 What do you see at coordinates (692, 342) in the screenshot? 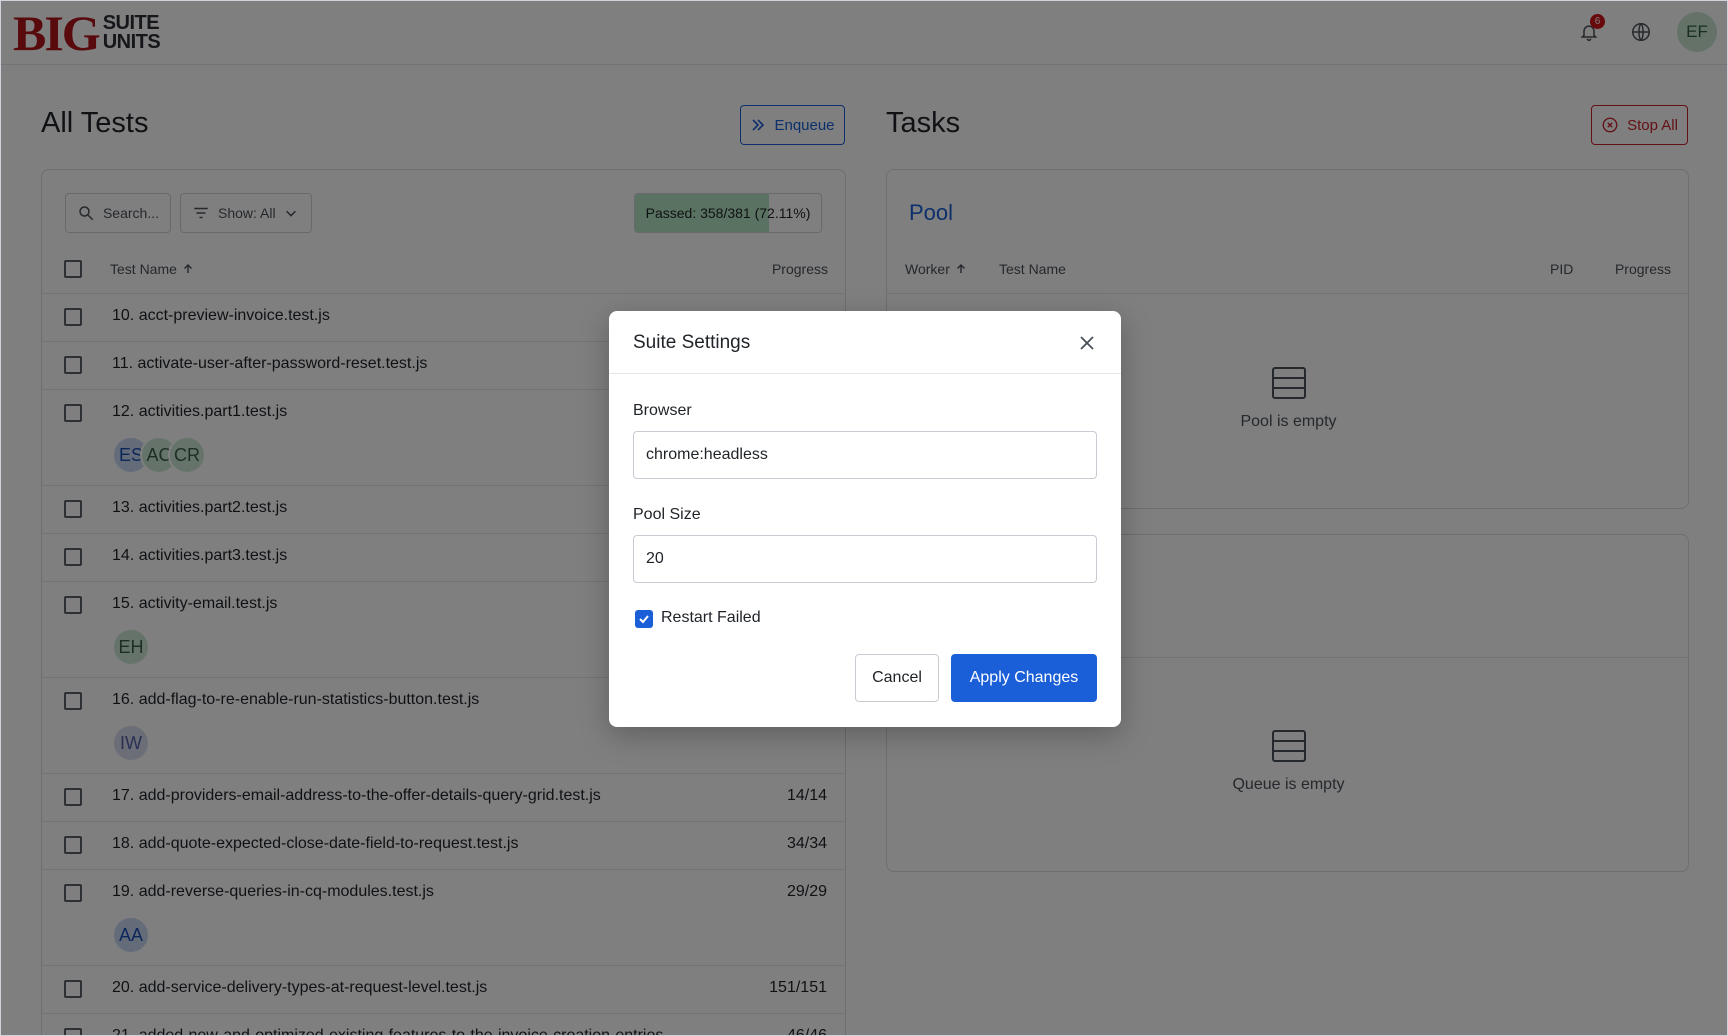
I see `dialog-title: Suite Settings` at bounding box center [692, 342].